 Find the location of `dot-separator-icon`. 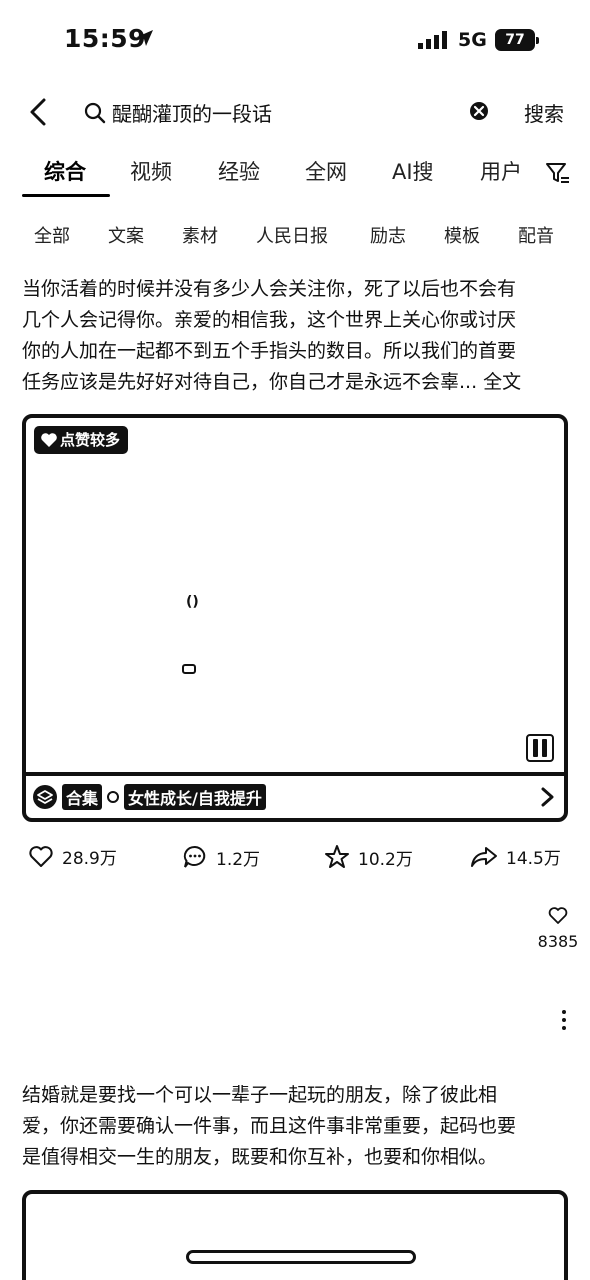

dot-separator-icon is located at coordinates (113, 797).